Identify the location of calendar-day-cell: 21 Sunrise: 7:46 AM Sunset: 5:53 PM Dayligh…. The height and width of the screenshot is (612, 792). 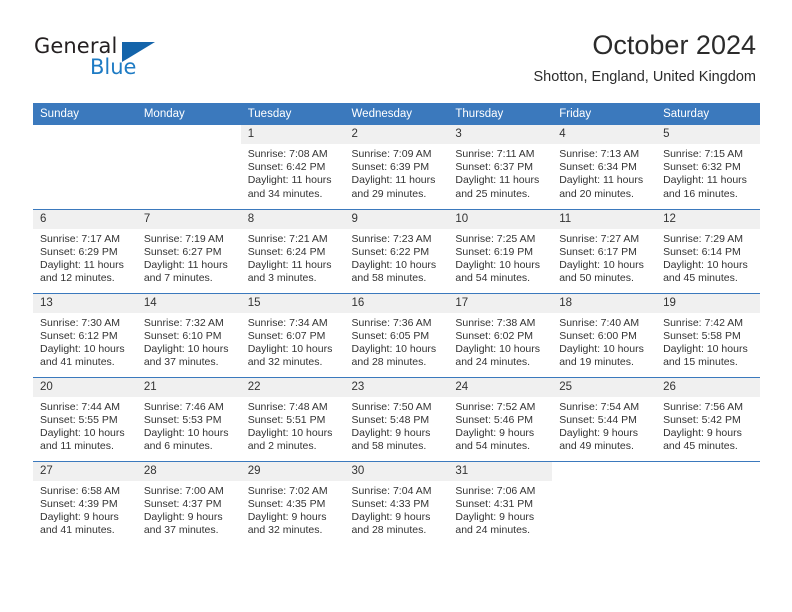
(188, 418).